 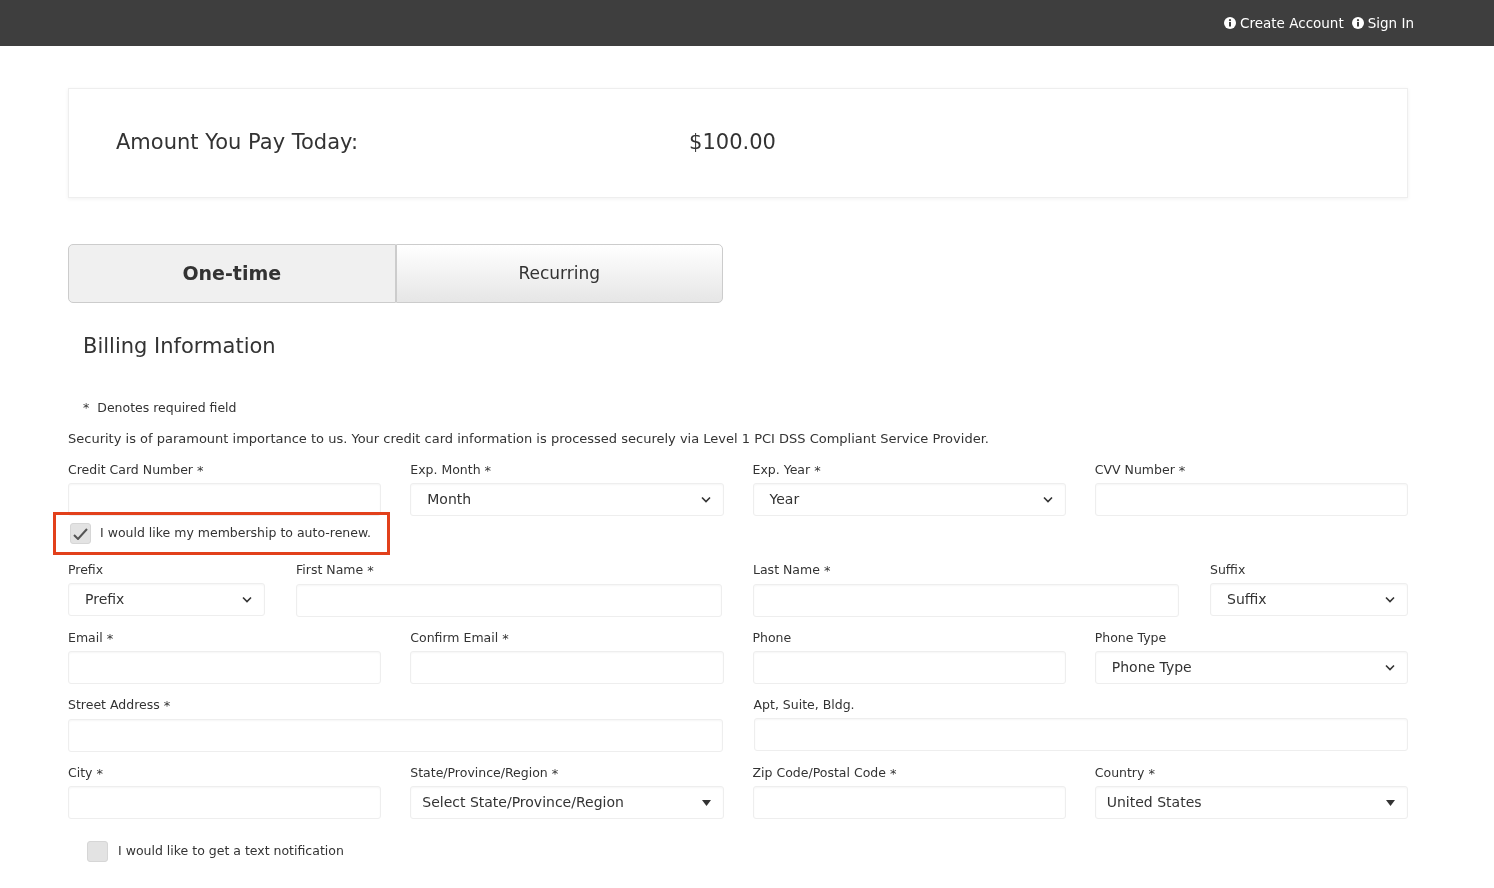 What do you see at coordinates (330, 570) in the screenshot?
I see `field-label: First Name` at bounding box center [330, 570].